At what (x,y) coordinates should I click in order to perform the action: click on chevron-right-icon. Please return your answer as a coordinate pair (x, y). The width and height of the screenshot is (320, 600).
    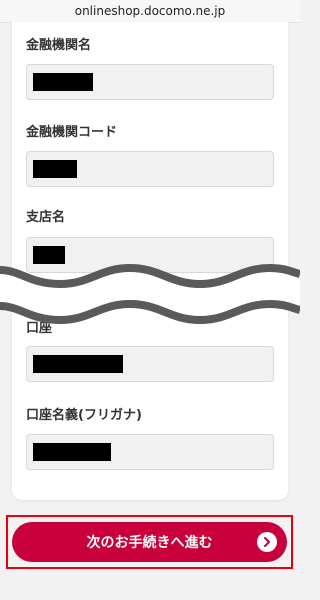
    Looking at the image, I should click on (267, 542).